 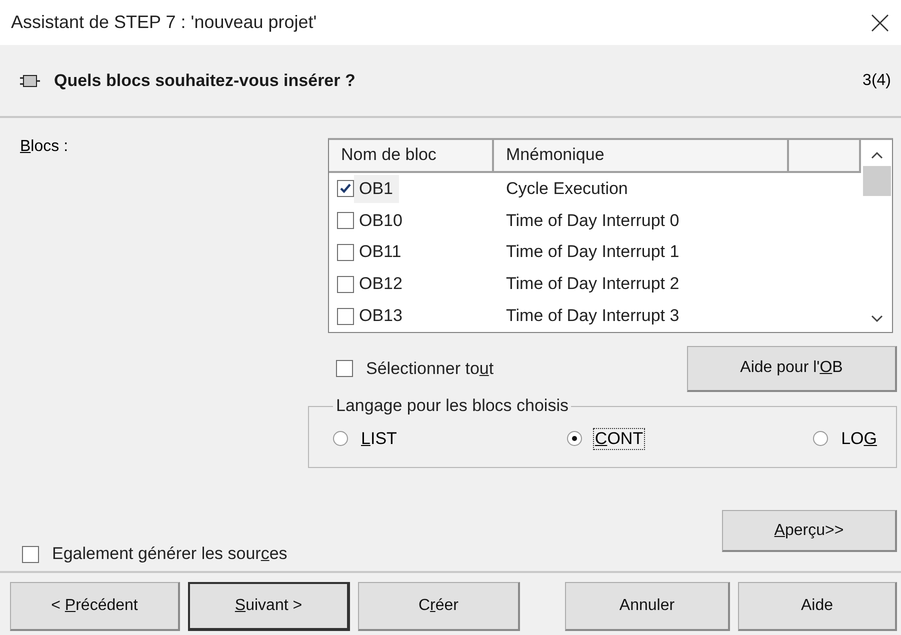 What do you see at coordinates (381, 220) in the screenshot?
I see `block-name: OB10` at bounding box center [381, 220].